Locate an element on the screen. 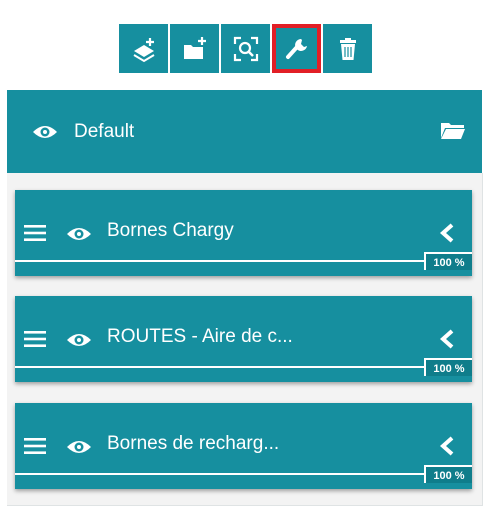 This screenshot has width=483, height=515. add-folder-button is located at coordinates (194, 48).